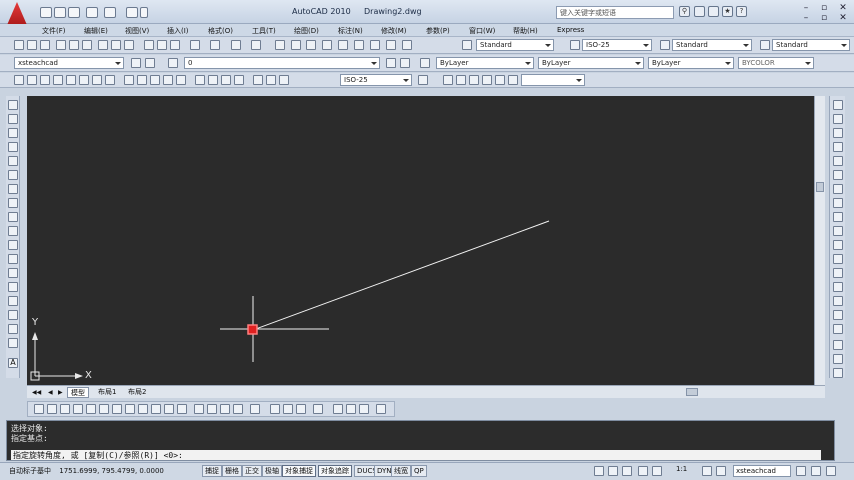 This screenshot has height=480, width=854. I want to click on menu-edit: 编辑(E), so click(96, 31).